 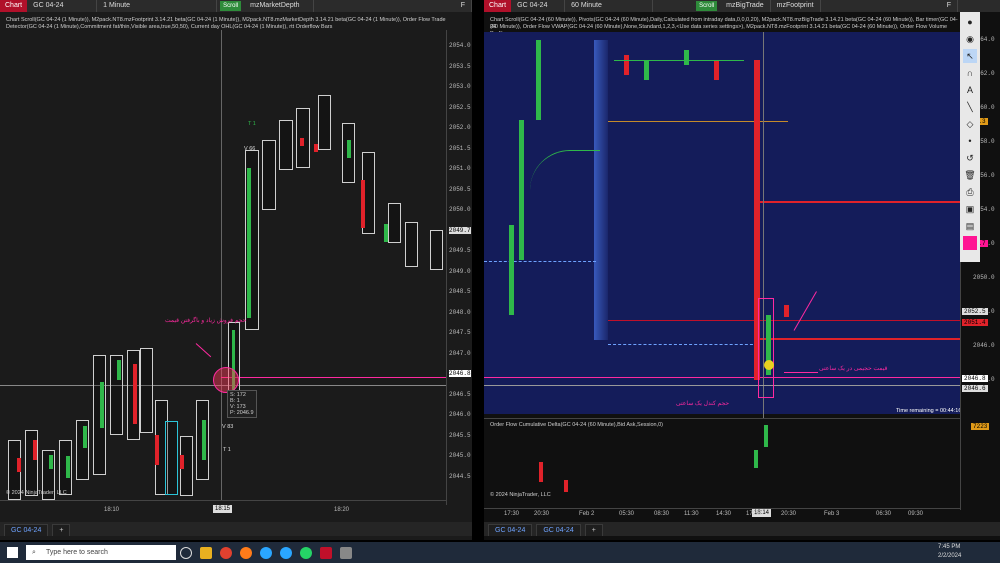 I want to click on tooltip-price: P: 2046.9, so click(x=242, y=413).